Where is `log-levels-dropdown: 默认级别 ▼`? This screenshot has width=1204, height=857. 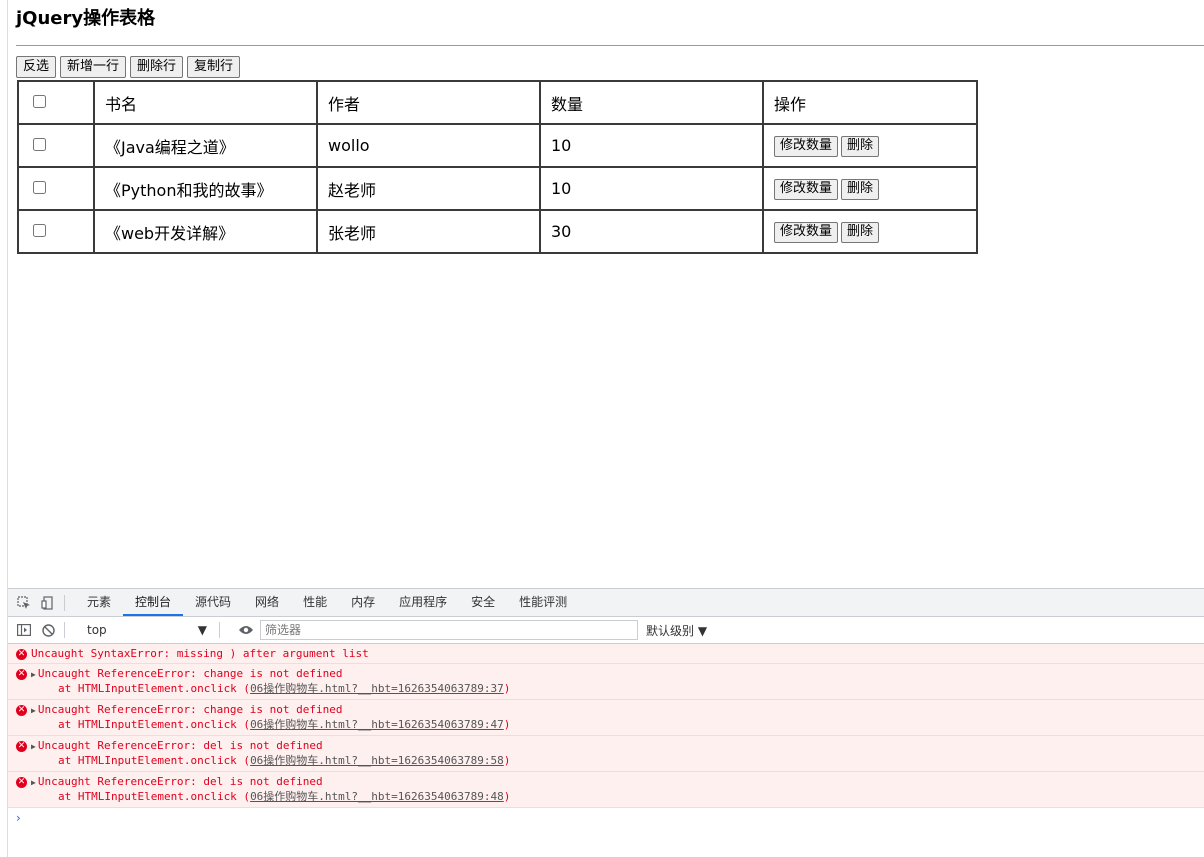 log-levels-dropdown: 默认级别 ▼ is located at coordinates (676, 630).